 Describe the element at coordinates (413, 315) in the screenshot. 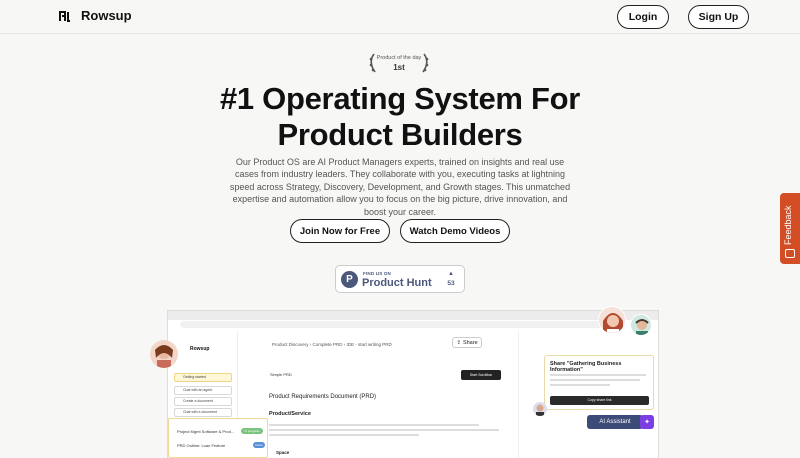

I see `browser-chrome` at that location.